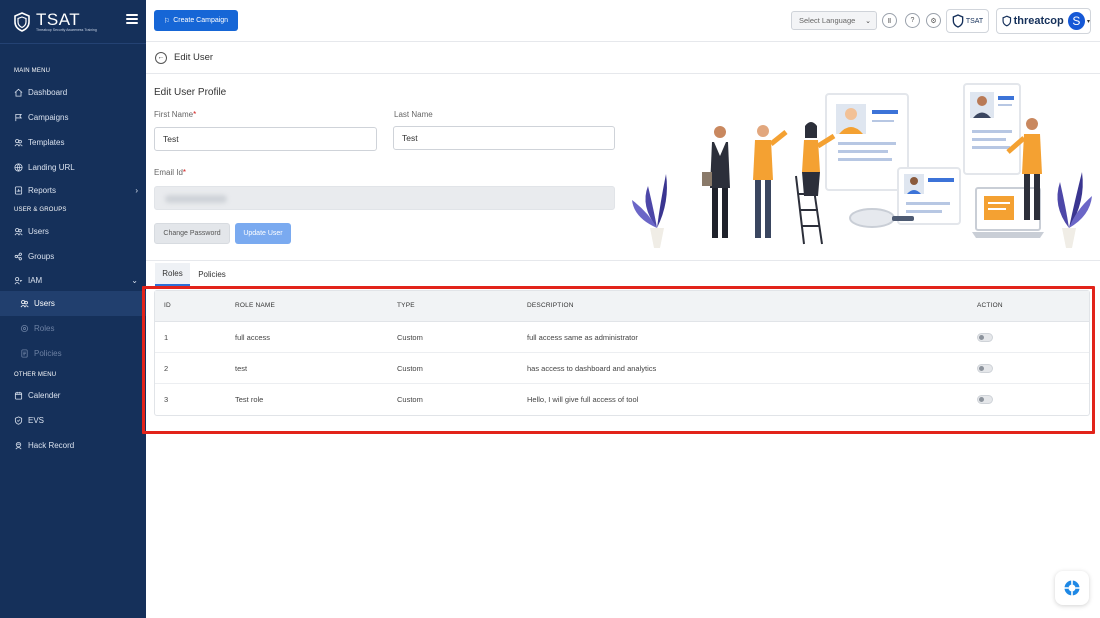 This screenshot has width=1100, height=618. Describe the element at coordinates (194, 57) in the screenshot. I see `page-title: Edit User` at that location.